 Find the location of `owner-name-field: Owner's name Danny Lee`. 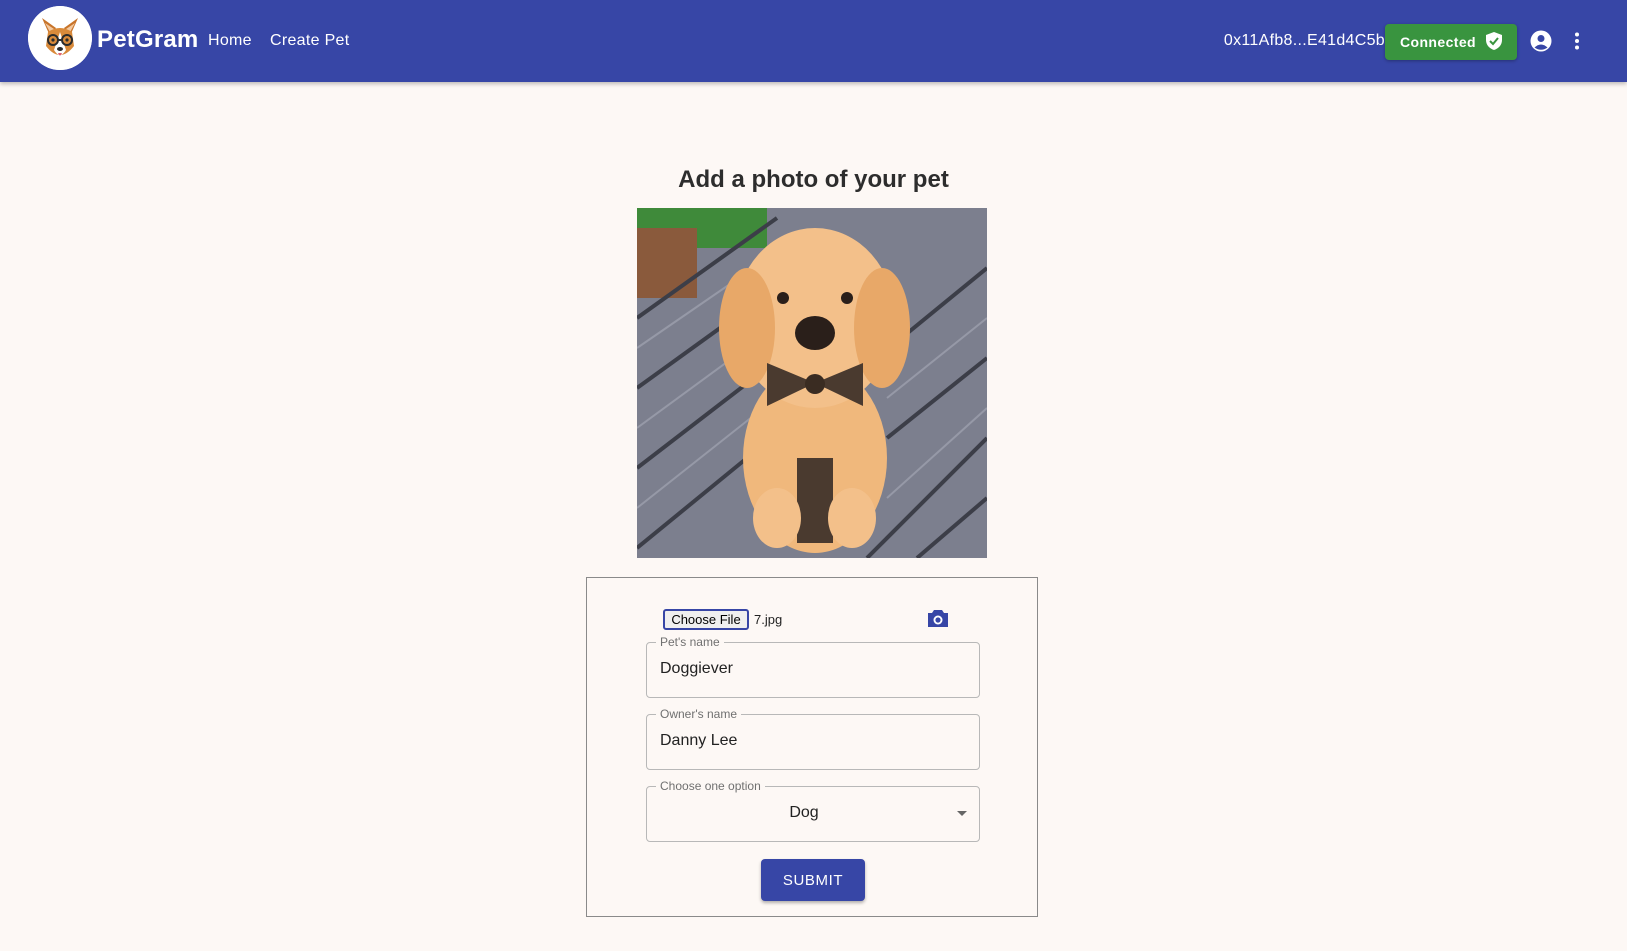

owner-name-field: Owner's name Danny Lee is located at coordinates (813, 738).